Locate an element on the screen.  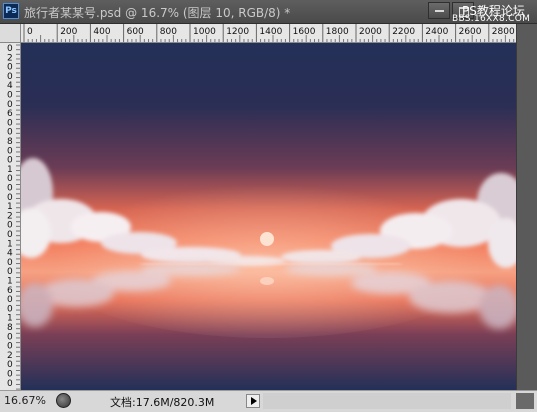
vertical-ruler-scale: 0200400600800100012001400160018002000 is located at coordinates (13, 217).